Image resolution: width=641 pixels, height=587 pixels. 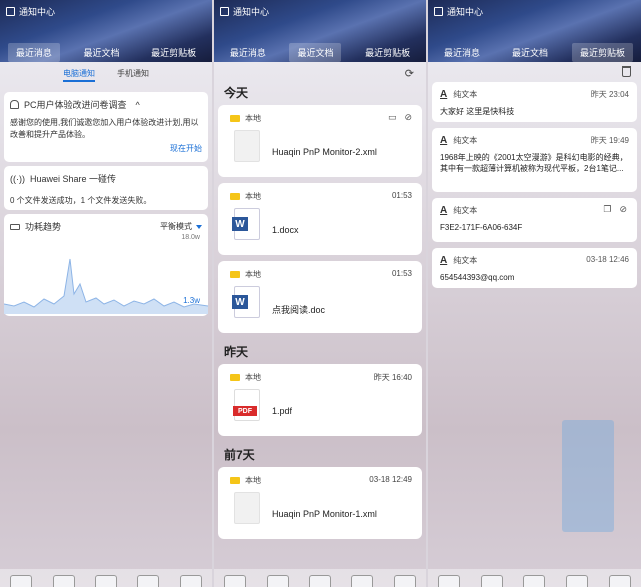 What do you see at coordinates (320, 400) in the screenshot?
I see `file-card: 本地 昨天 16:40 PDF 1.pdf` at bounding box center [320, 400].